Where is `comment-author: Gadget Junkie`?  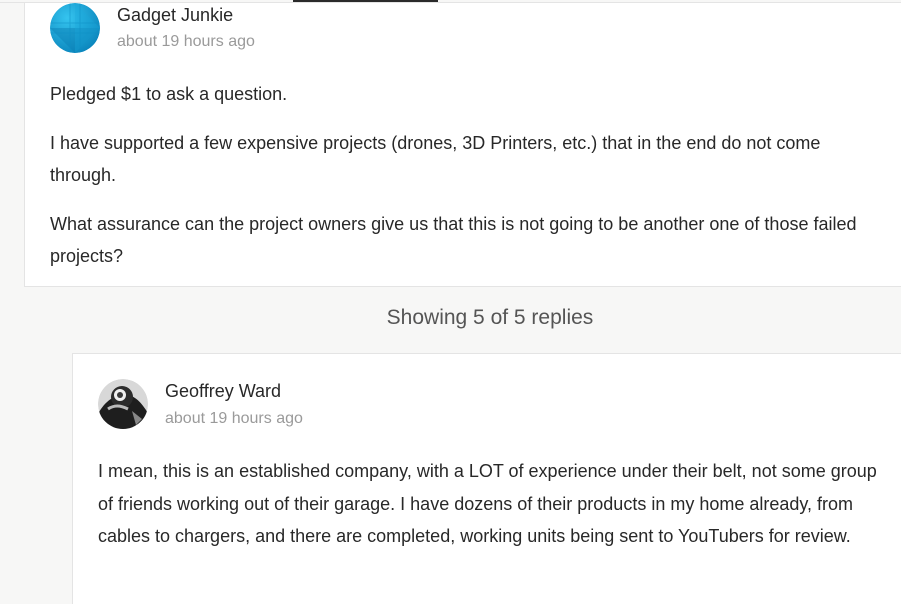
comment-author: Gadget Junkie is located at coordinates (175, 15).